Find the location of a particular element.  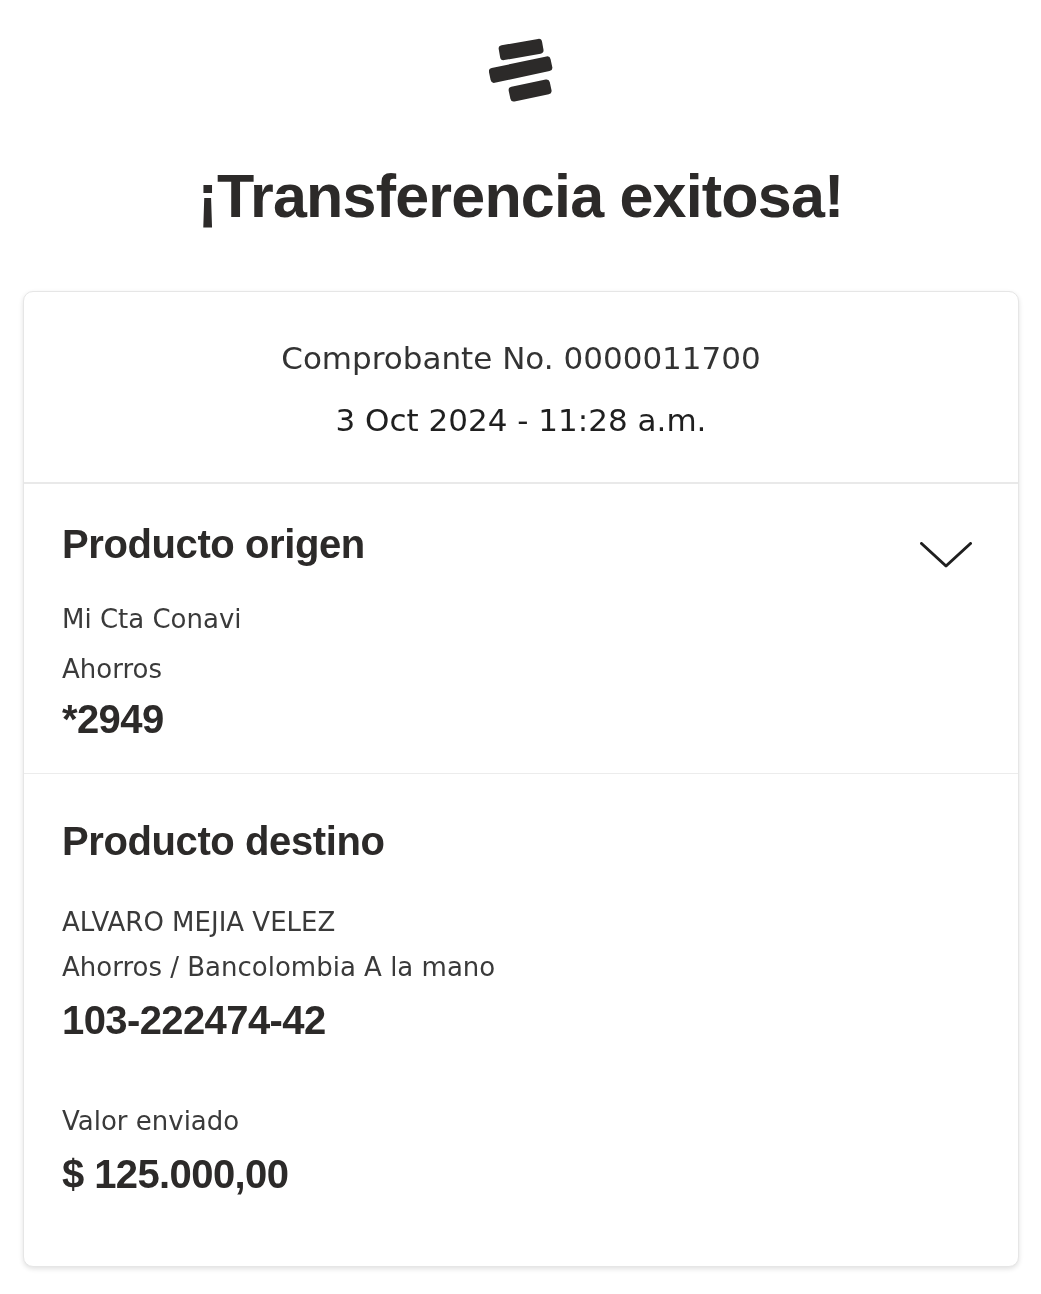

account-detail: ALVARO MEJIA VELEZ is located at coordinates (199, 922).